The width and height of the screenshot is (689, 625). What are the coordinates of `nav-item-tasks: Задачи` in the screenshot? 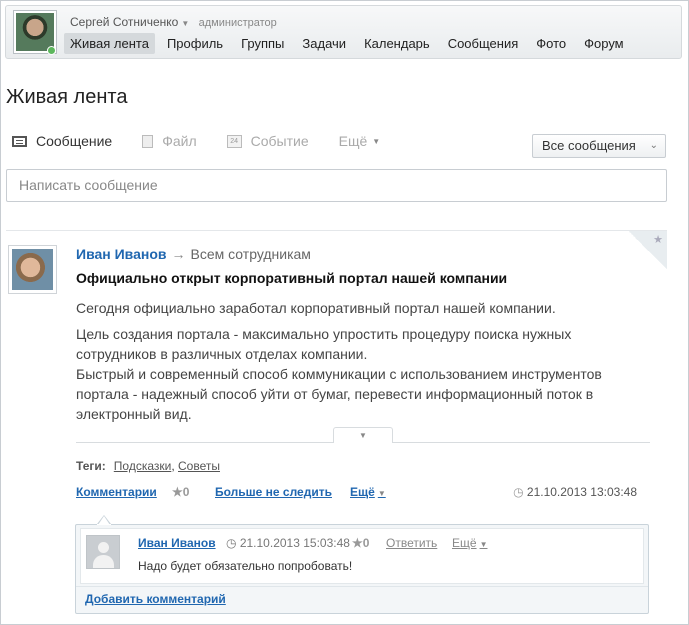 It's located at (324, 43).